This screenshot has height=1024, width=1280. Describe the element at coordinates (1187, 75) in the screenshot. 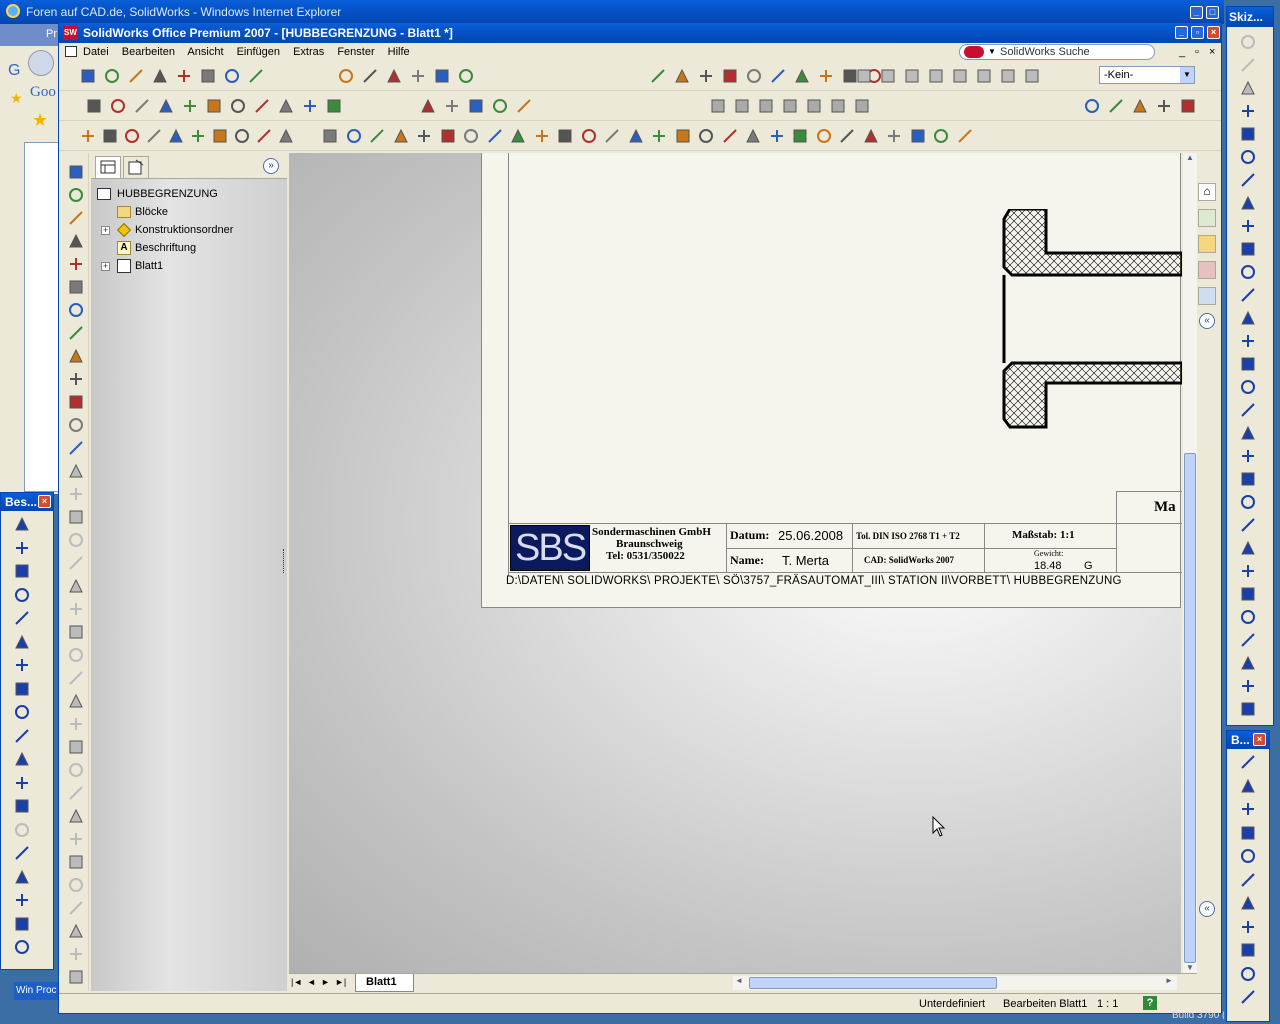

I see `layer-dropdown-icon: ▼` at that location.